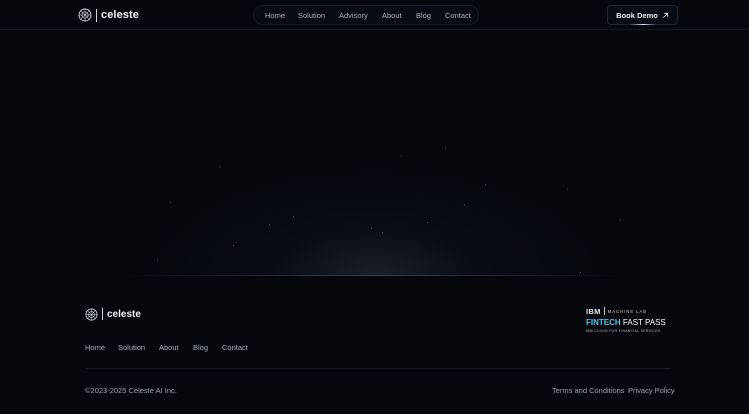  What do you see at coordinates (275, 15) in the screenshot?
I see `nav-home: Home` at bounding box center [275, 15].